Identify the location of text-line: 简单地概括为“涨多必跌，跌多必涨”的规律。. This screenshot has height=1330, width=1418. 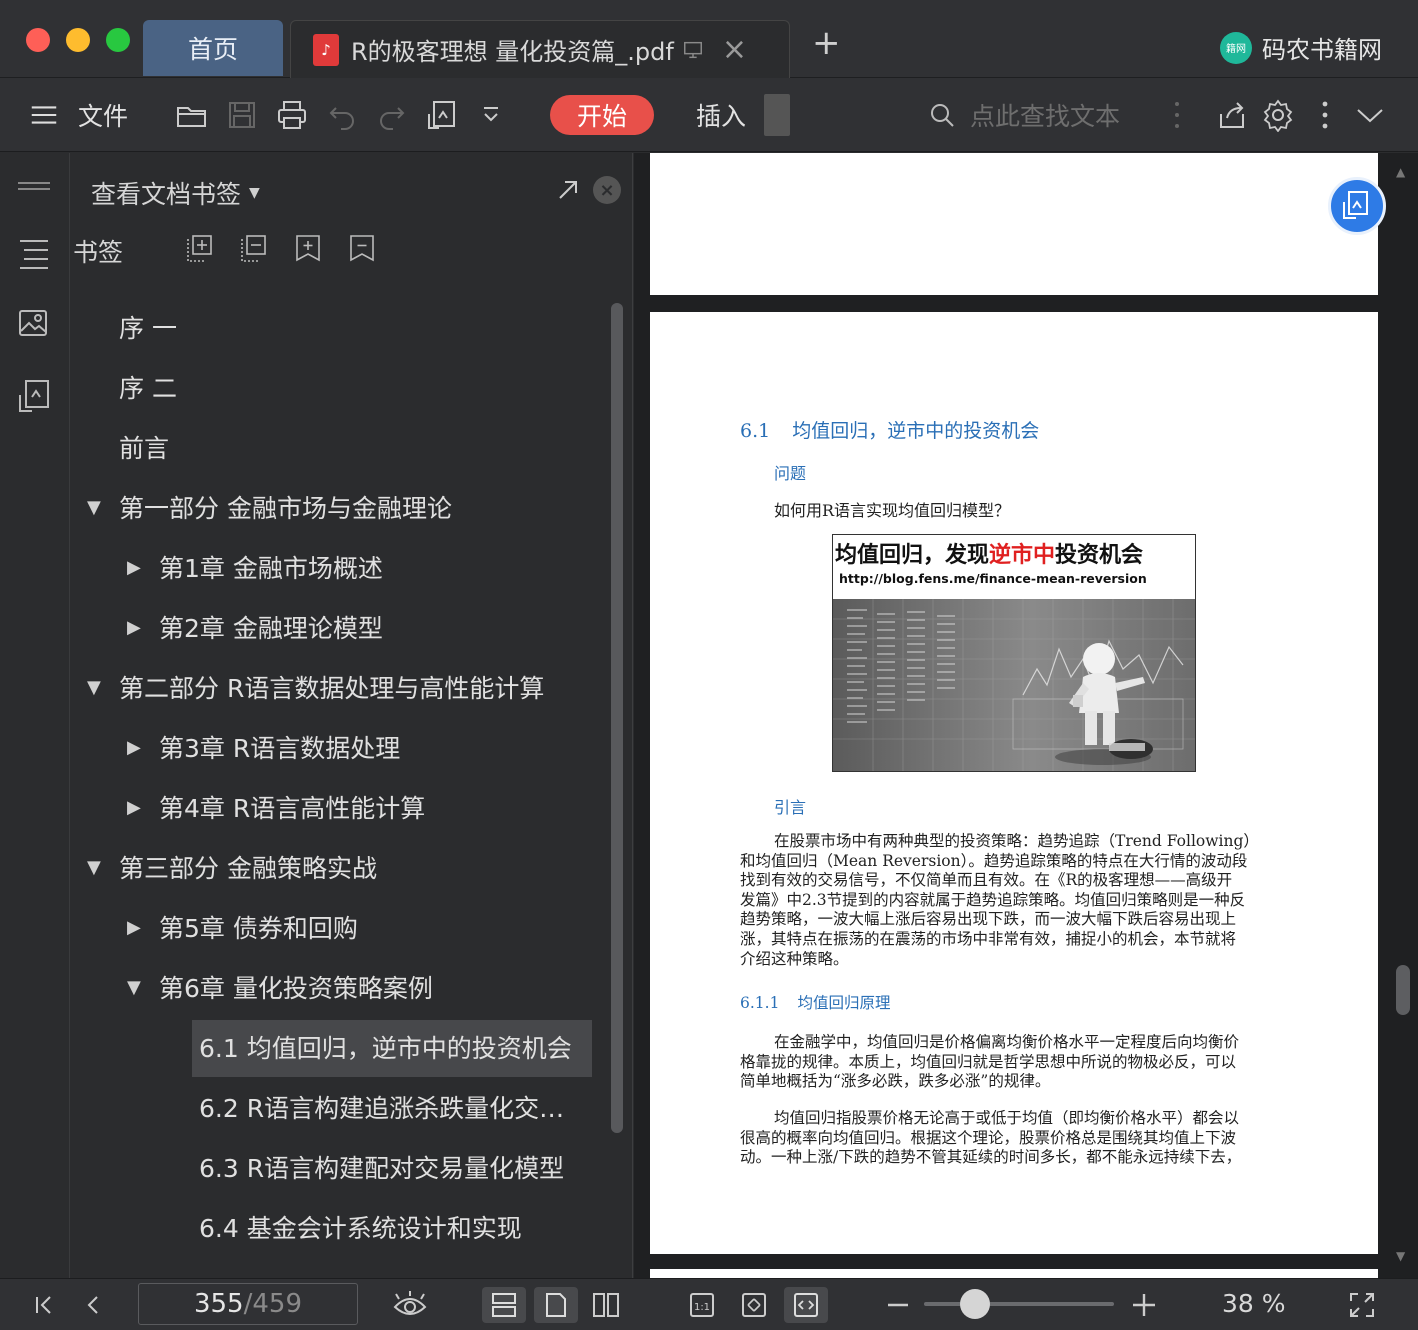
(895, 1081).